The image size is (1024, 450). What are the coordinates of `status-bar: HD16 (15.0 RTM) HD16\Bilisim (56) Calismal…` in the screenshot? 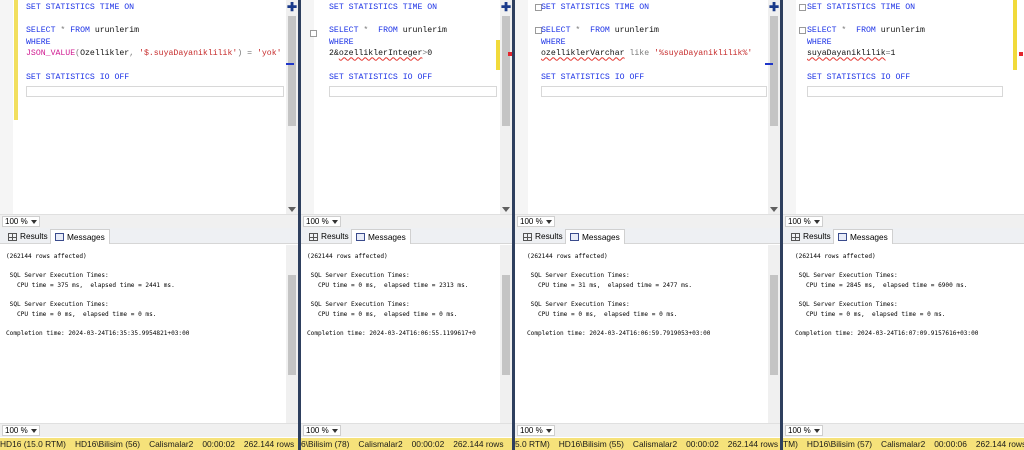 It's located at (149, 444).